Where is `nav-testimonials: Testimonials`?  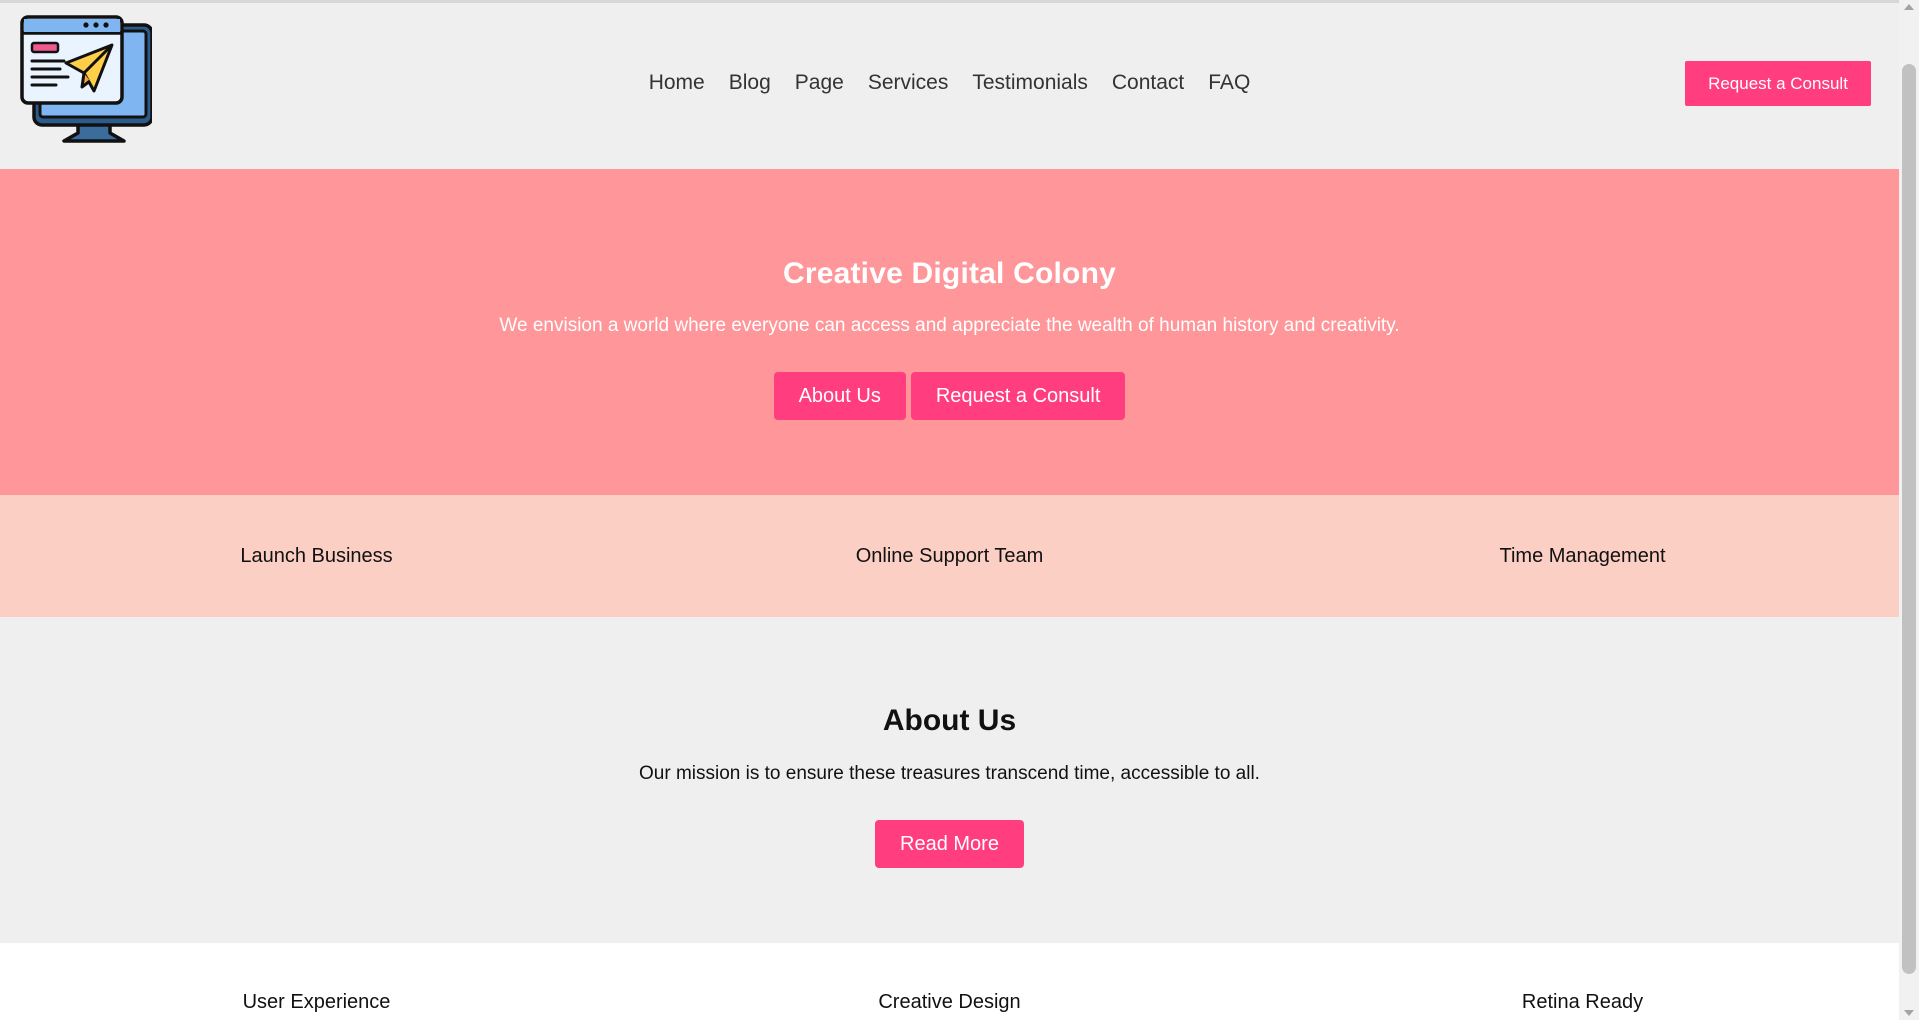 nav-testimonials: Testimonials is located at coordinates (1030, 83).